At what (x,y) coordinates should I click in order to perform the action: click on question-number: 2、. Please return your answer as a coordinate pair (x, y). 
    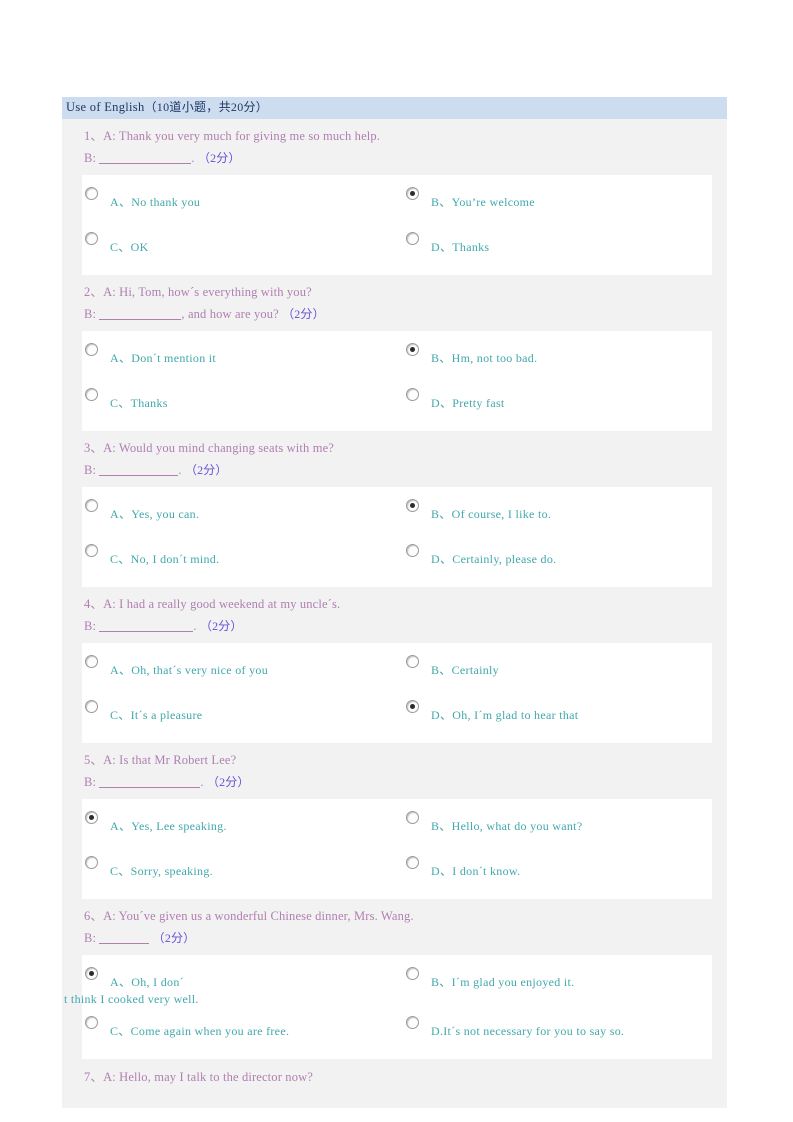
    Looking at the image, I should click on (94, 292).